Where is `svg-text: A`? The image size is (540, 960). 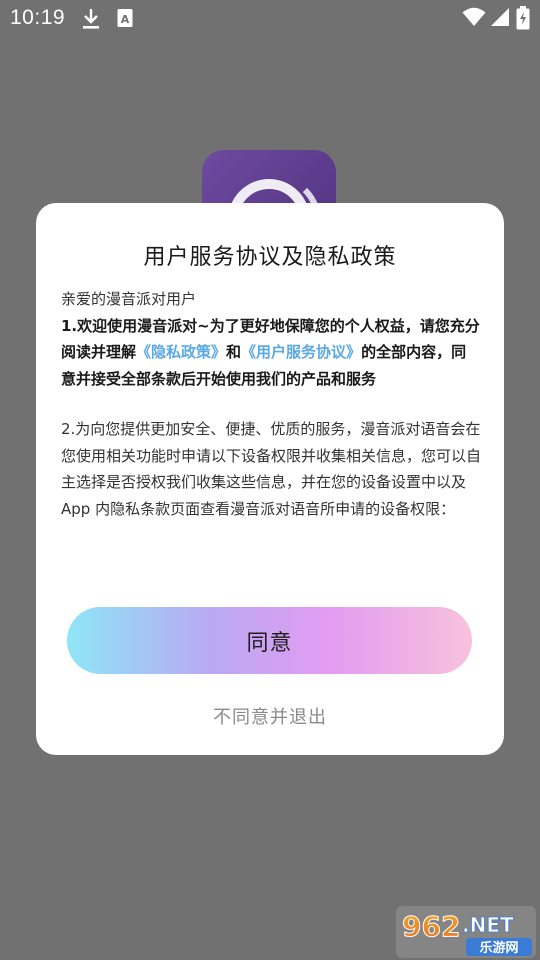
svg-text: A is located at coordinates (125, 19).